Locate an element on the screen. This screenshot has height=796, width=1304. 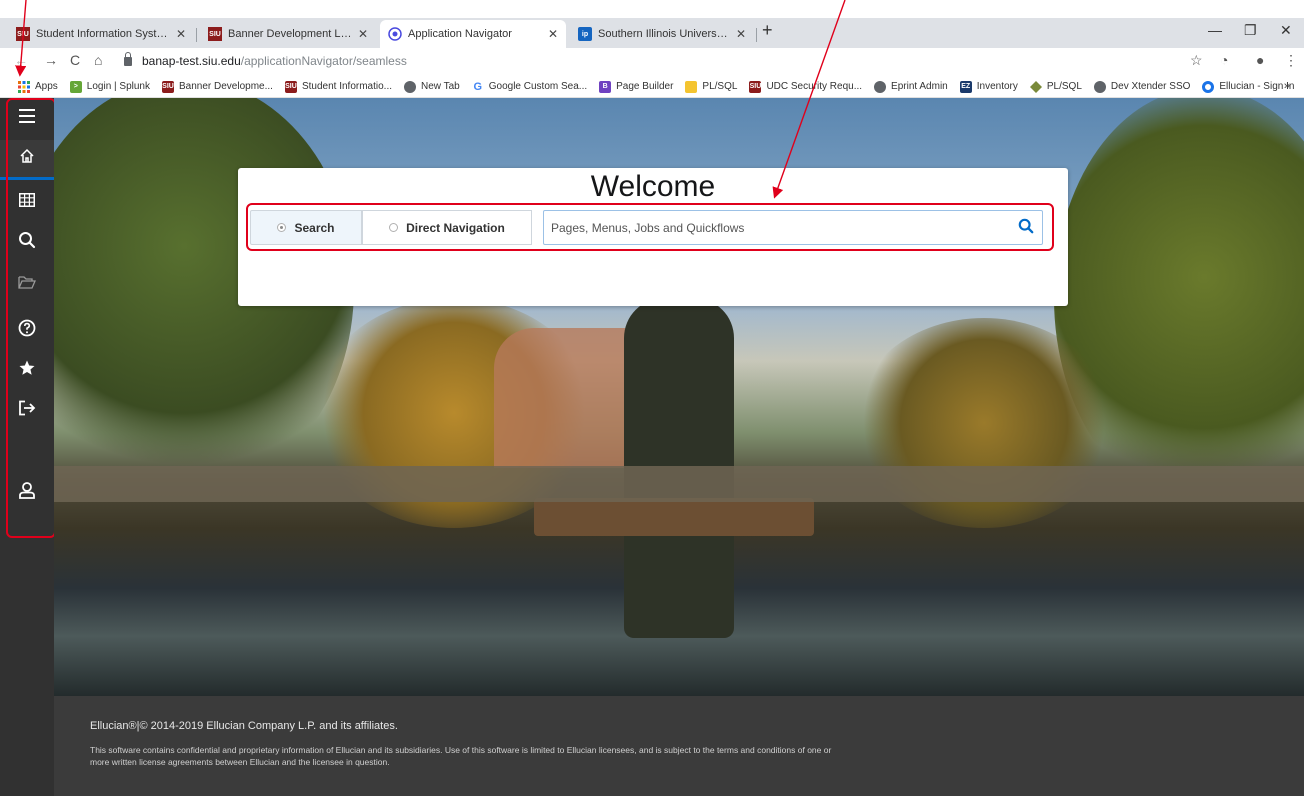
bookmarks-overflow-icon: » is located at coordinates (1287, 86).